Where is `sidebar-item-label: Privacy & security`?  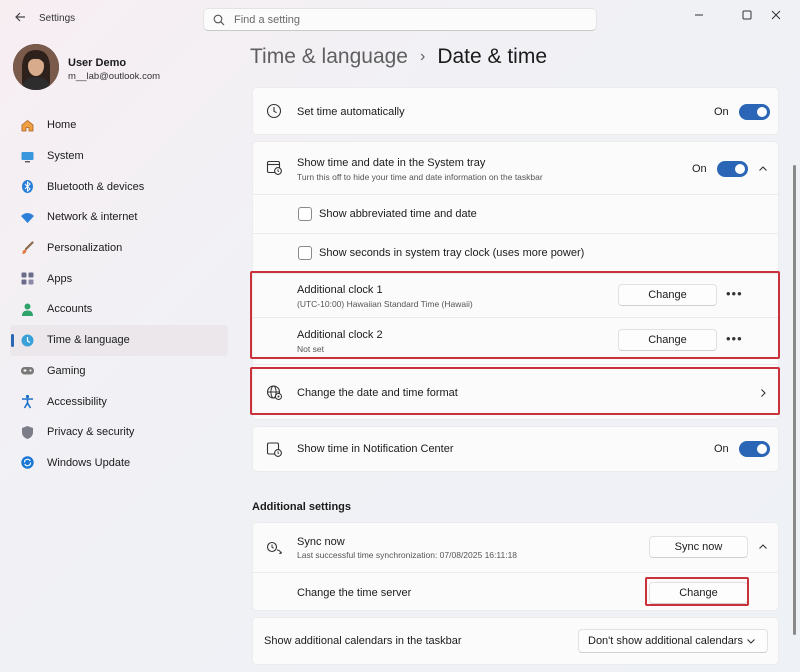 sidebar-item-label: Privacy & security is located at coordinates (91, 432).